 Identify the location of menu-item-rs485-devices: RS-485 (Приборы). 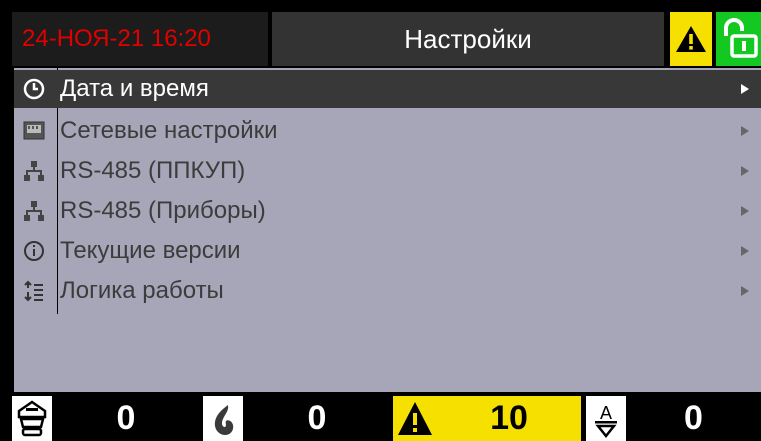
(387, 211).